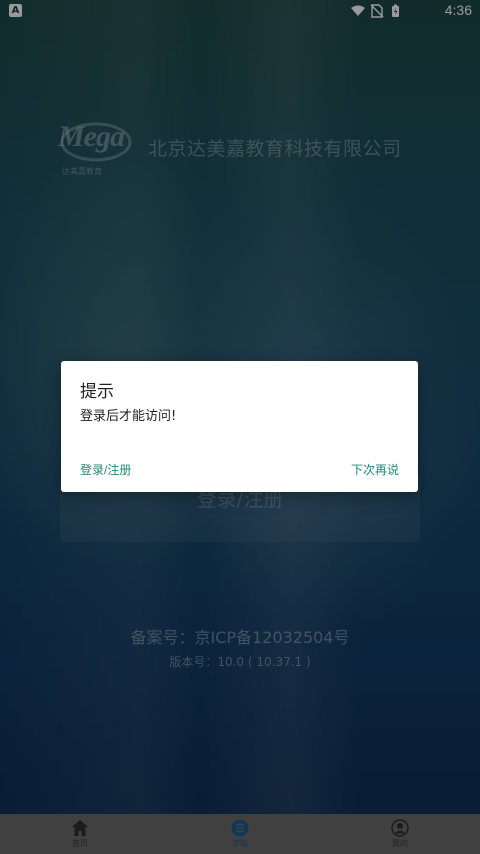 This screenshot has width=480, height=854. I want to click on dialog-login-button: 登录/注册, so click(105, 469).